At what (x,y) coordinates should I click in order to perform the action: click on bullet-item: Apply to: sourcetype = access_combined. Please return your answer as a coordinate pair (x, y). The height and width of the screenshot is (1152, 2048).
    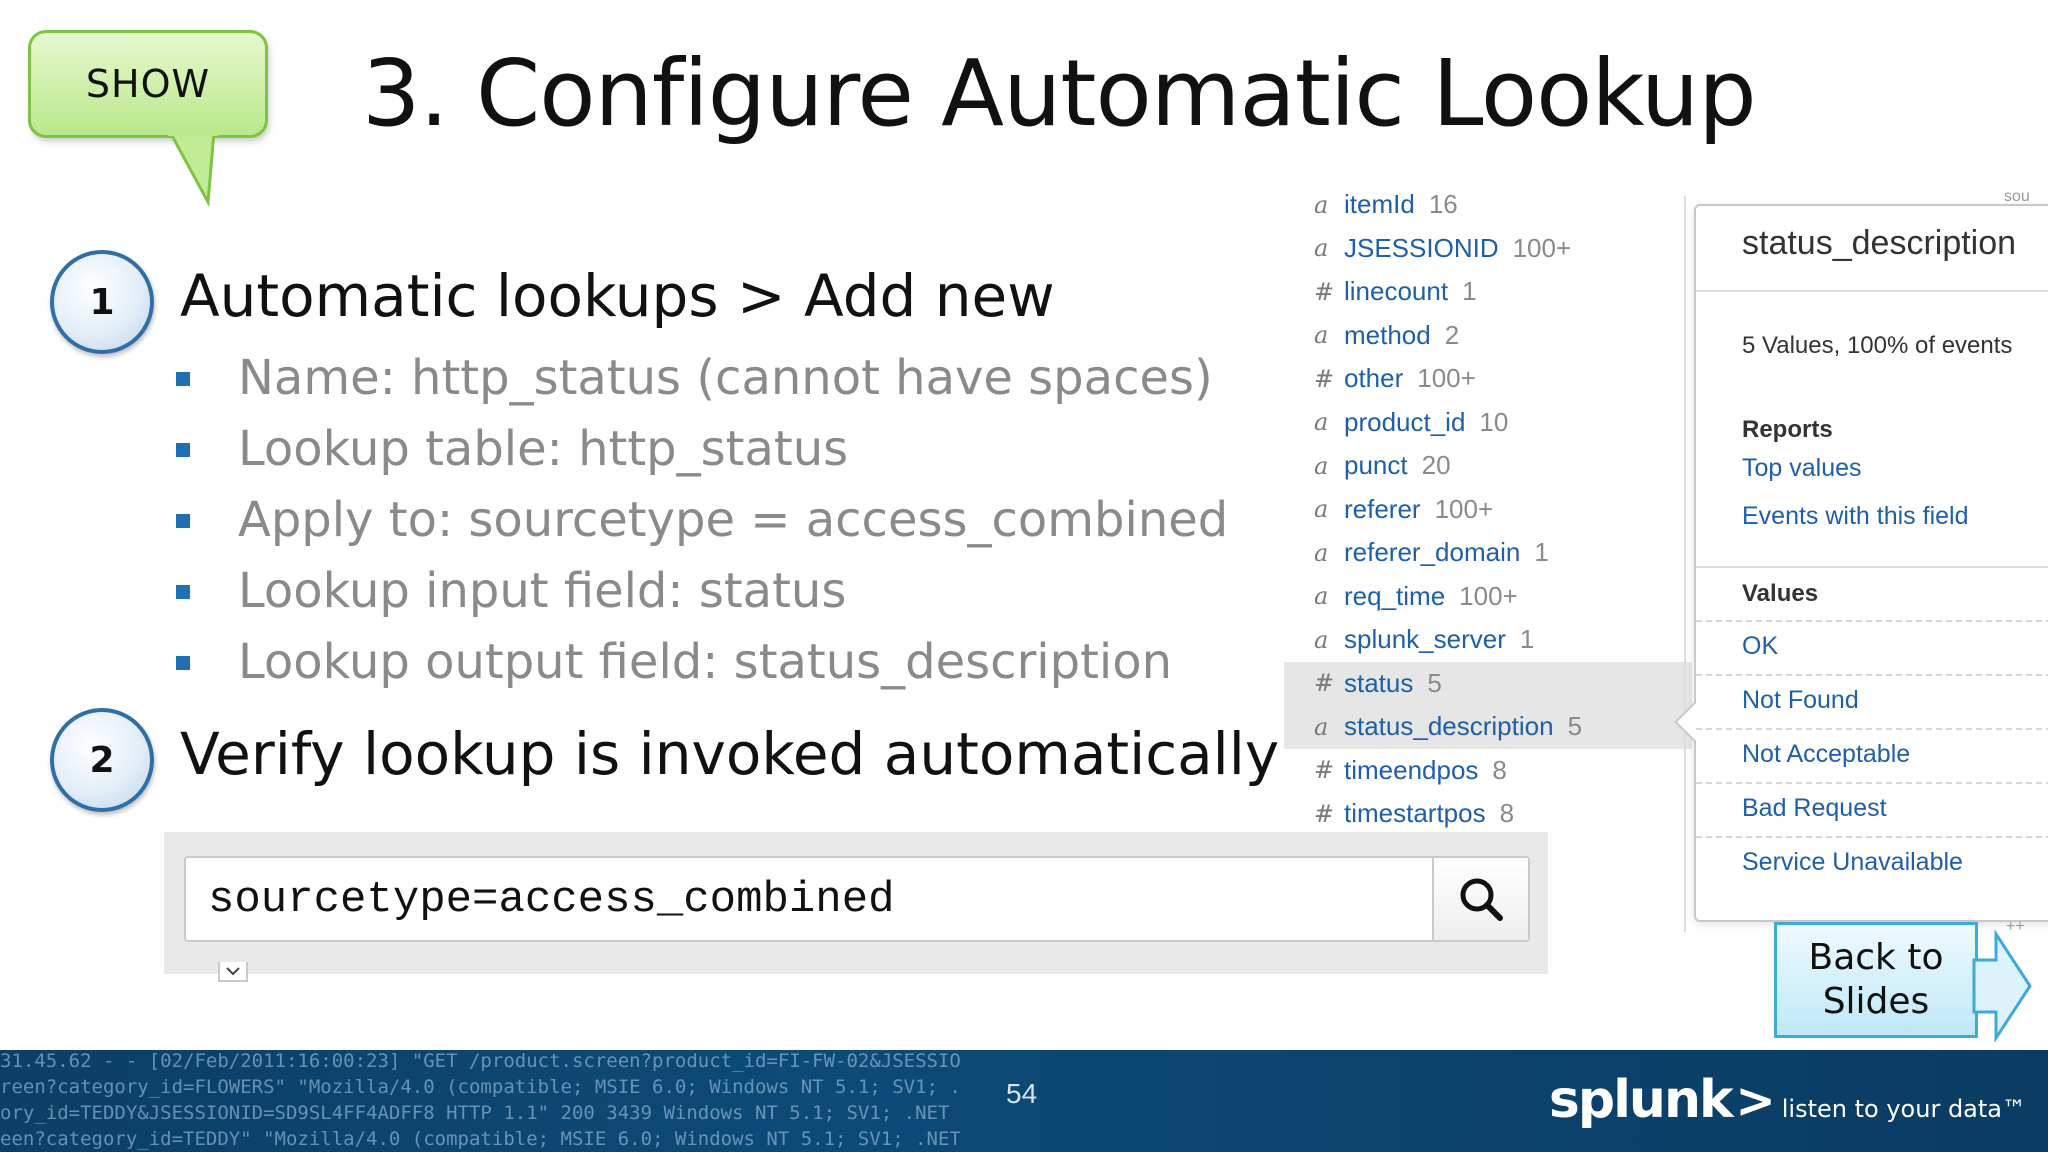
    Looking at the image, I should click on (702, 519).